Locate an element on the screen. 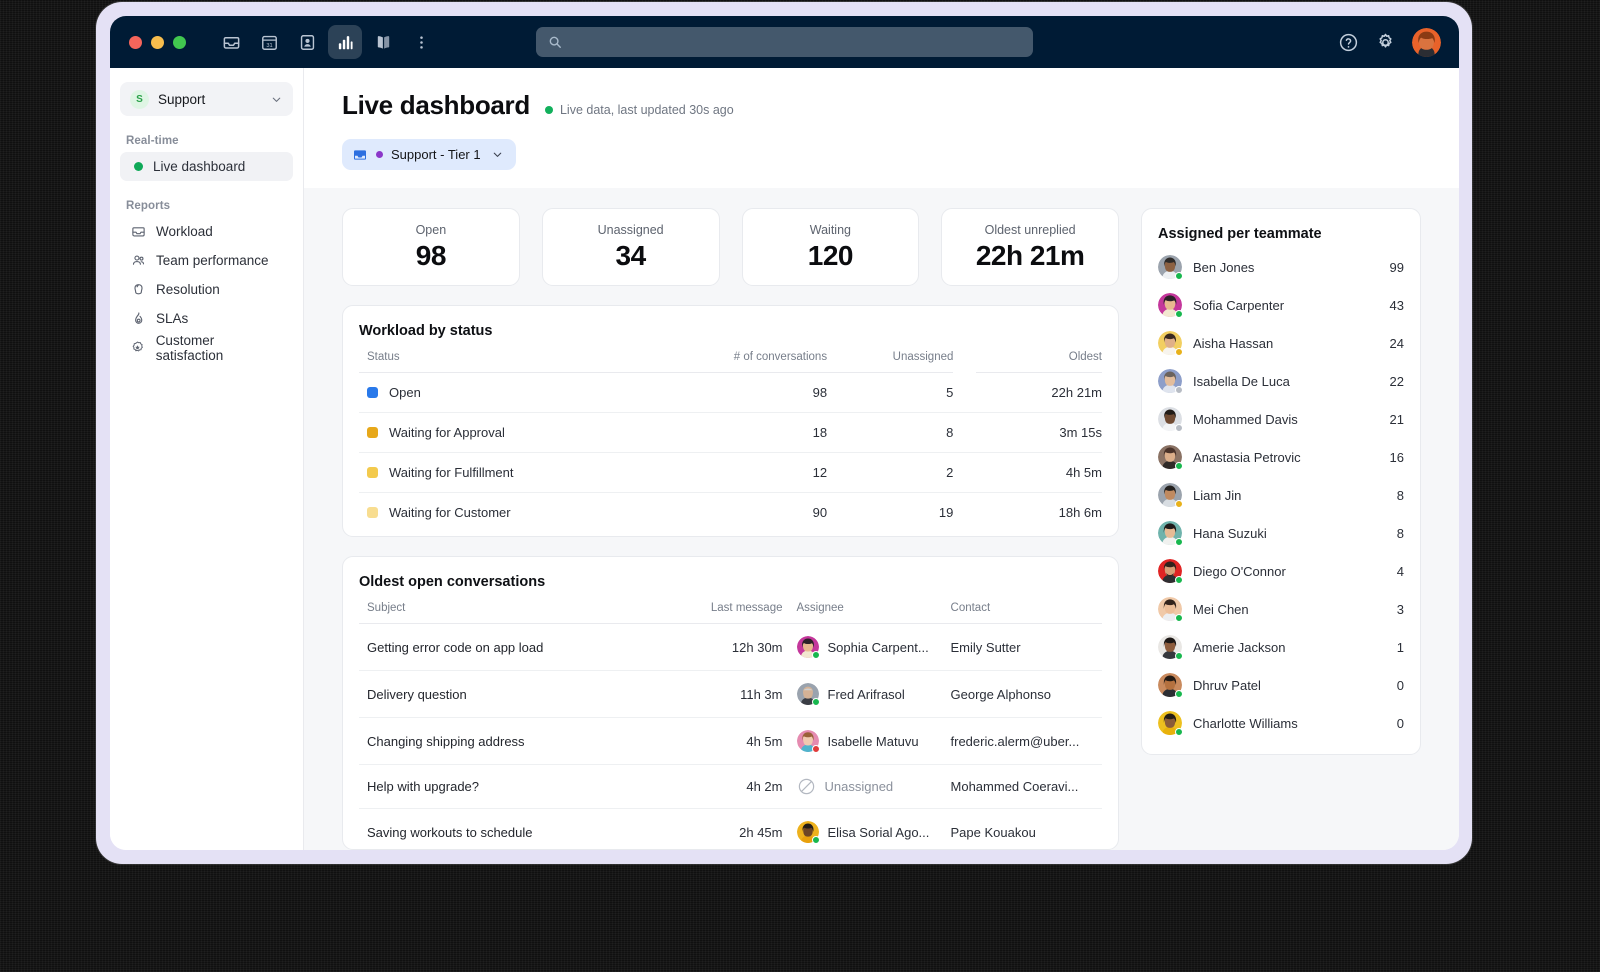  assignee-name: Unassigned is located at coordinates (859, 786).